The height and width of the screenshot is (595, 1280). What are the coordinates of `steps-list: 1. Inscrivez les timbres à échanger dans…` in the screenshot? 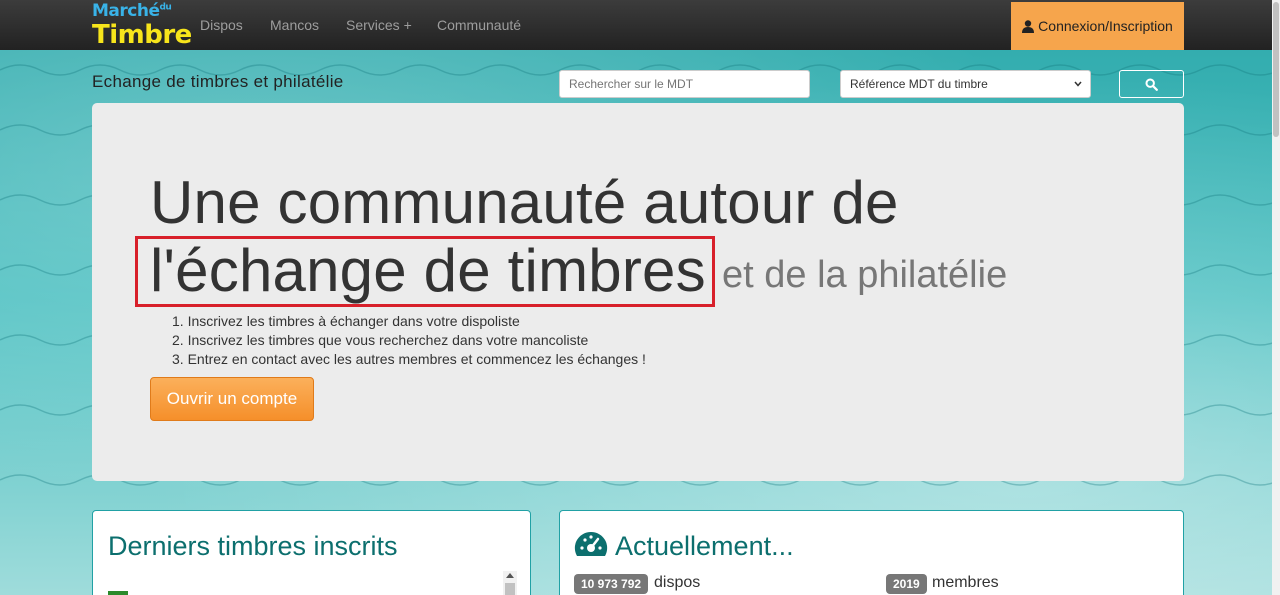 It's located at (409, 340).